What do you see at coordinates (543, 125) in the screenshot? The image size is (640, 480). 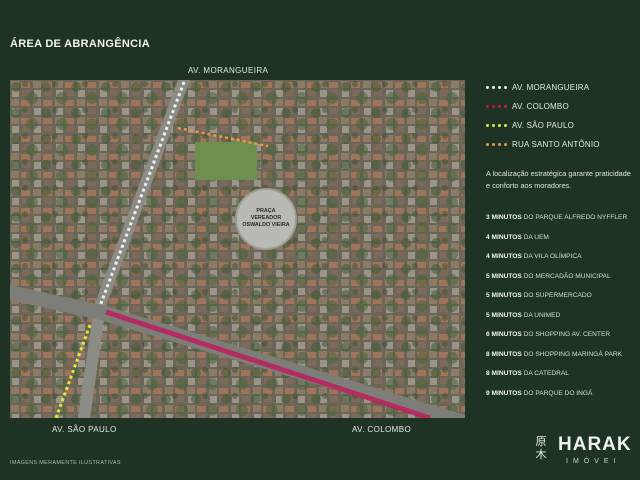 I see `legend-label: AV. SÃO PAULO` at bounding box center [543, 125].